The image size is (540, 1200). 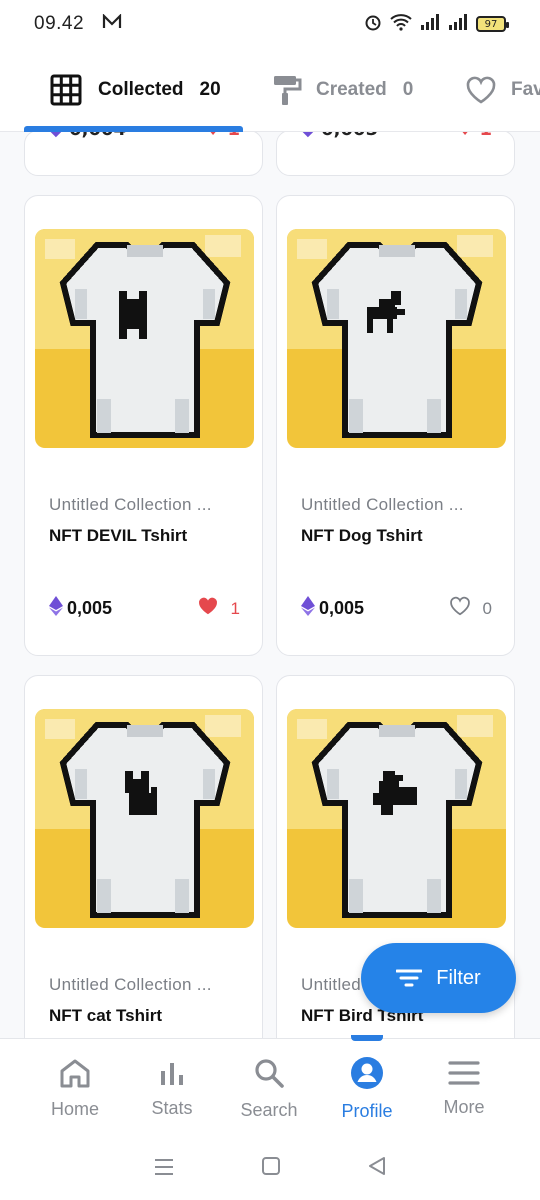 I want to click on nft-card-partial: ◆ 0,005 ♥ 1, so click(x=395, y=154).